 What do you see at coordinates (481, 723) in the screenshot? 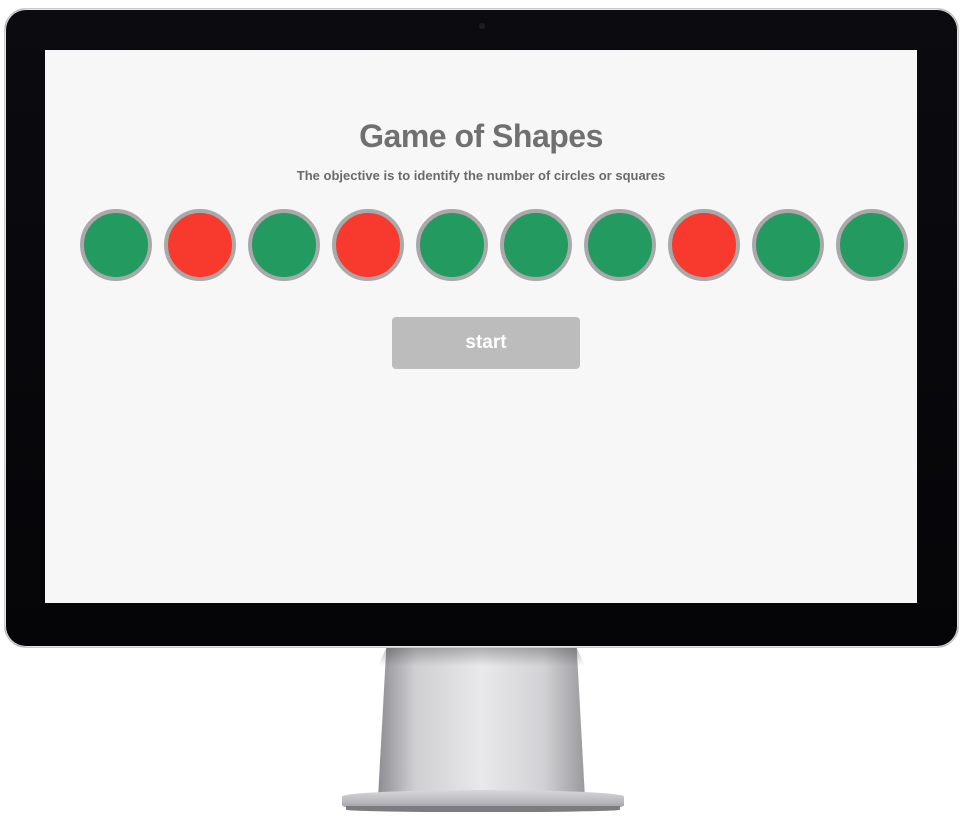
I see `monitor-stand-neck` at bounding box center [481, 723].